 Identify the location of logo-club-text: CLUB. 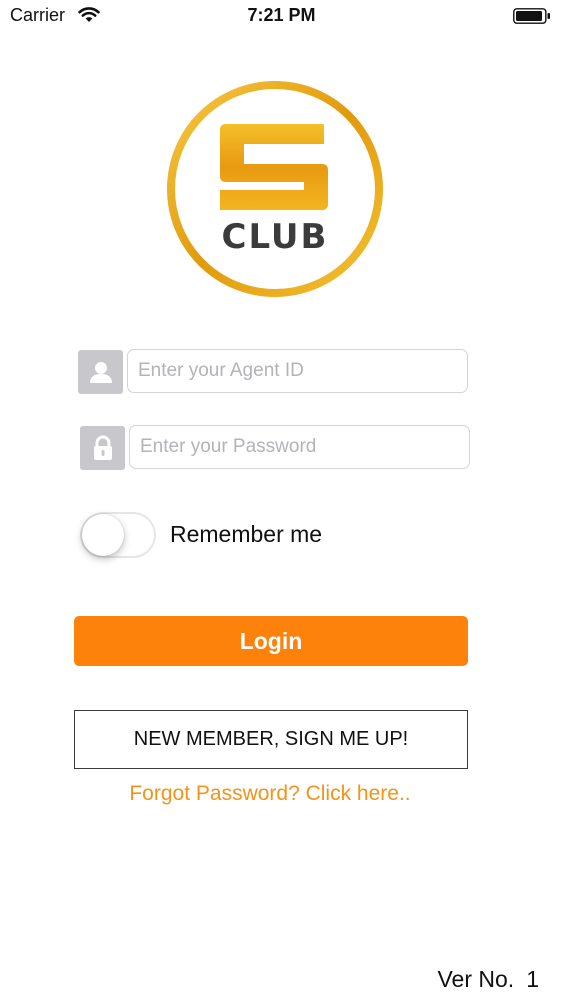
(275, 237).